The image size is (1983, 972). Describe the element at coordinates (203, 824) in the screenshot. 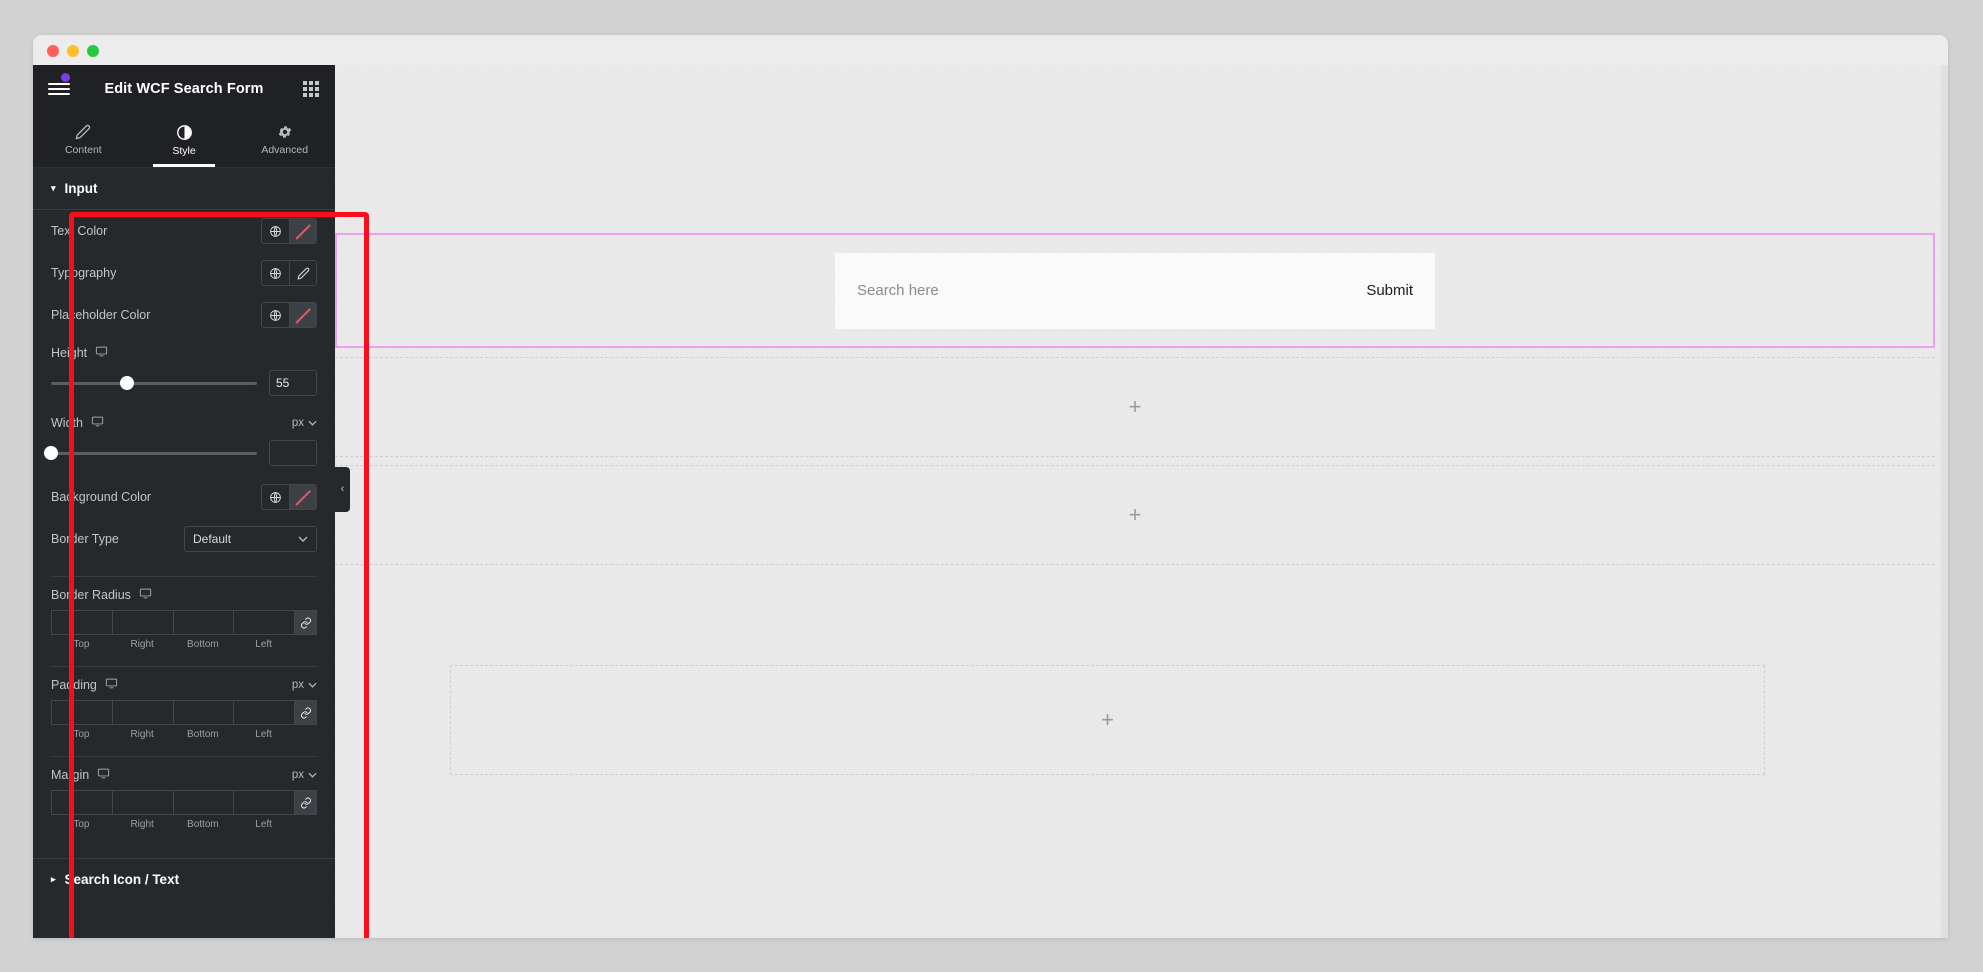

I see `label-bottom: Bottom` at that location.